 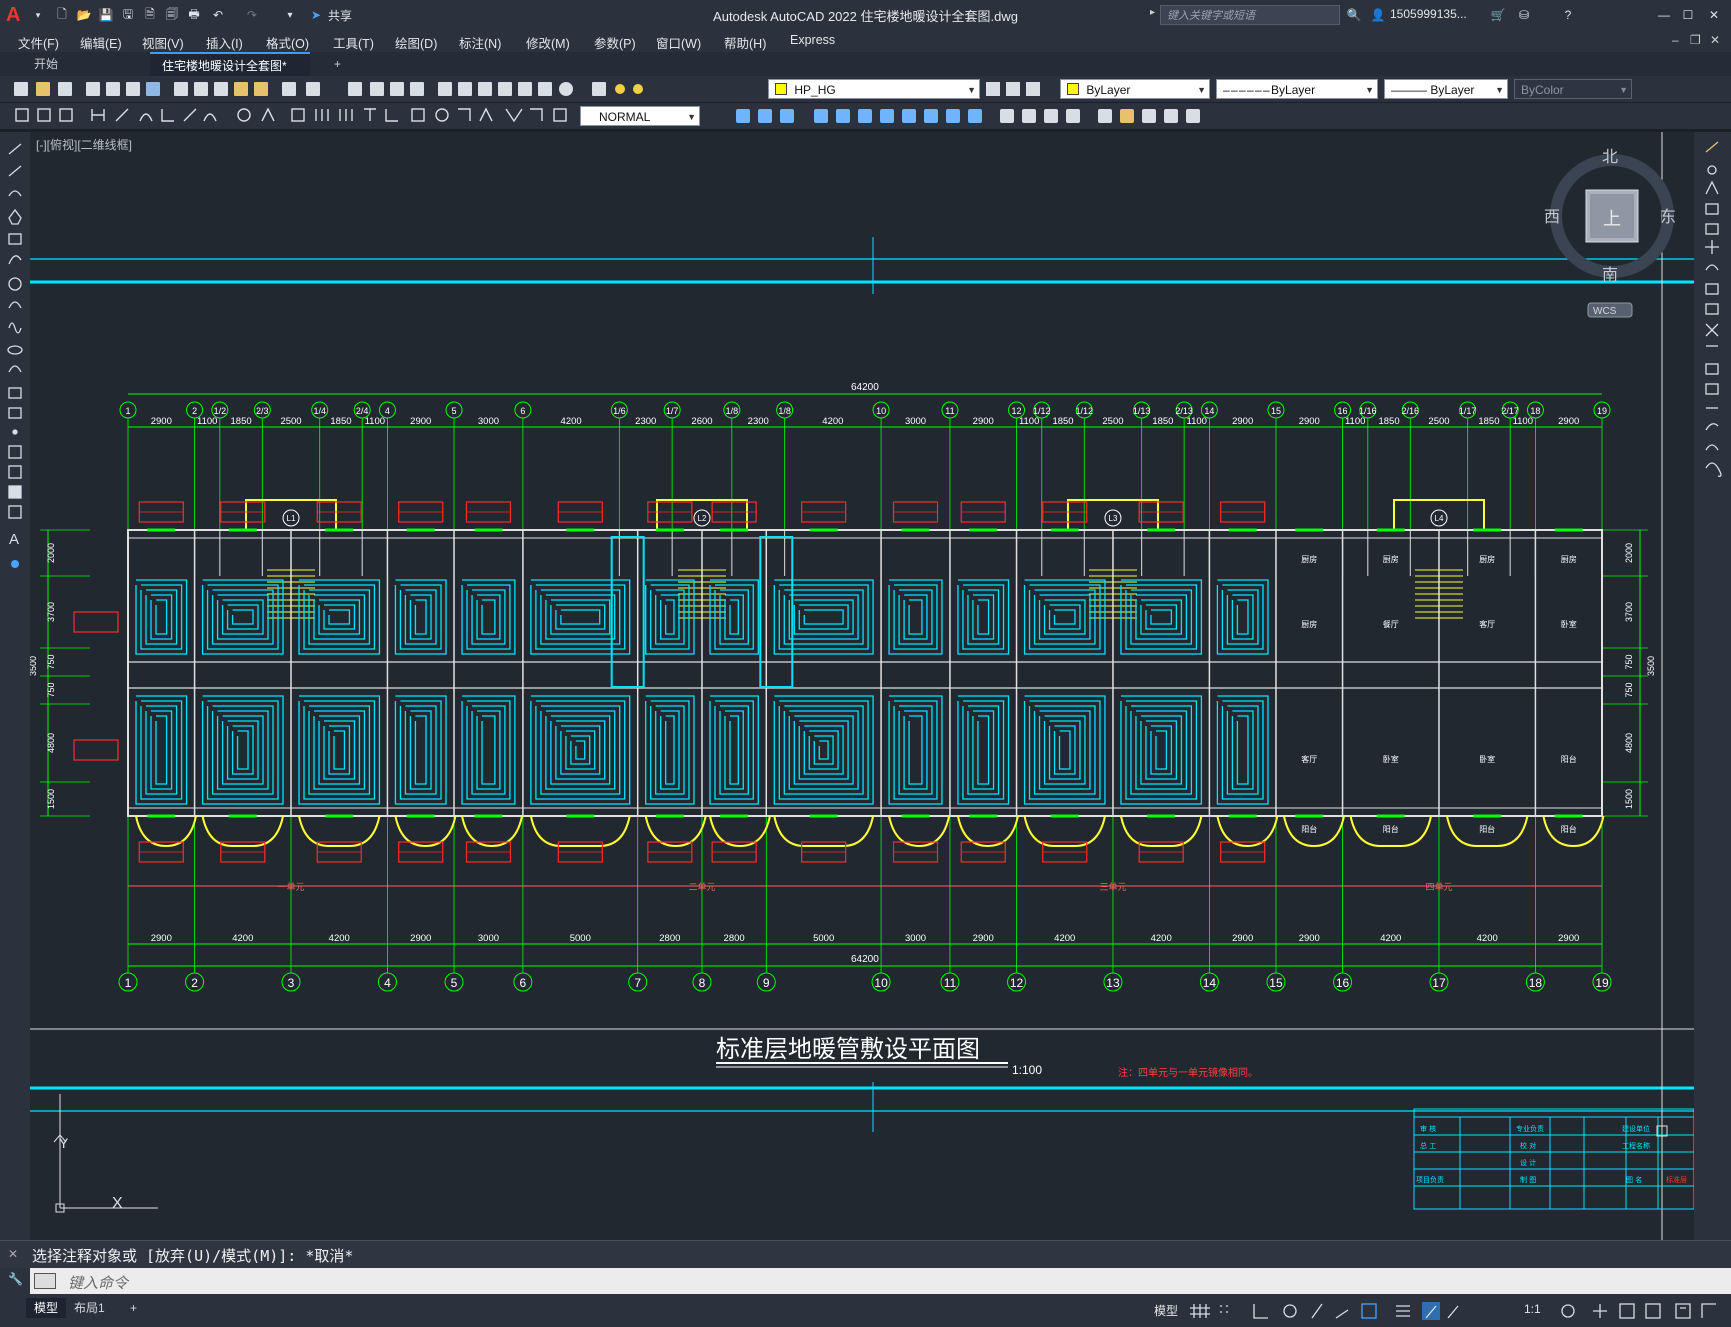 I want to click on chevron-down-icon: ▼, so click(x=1201, y=90).